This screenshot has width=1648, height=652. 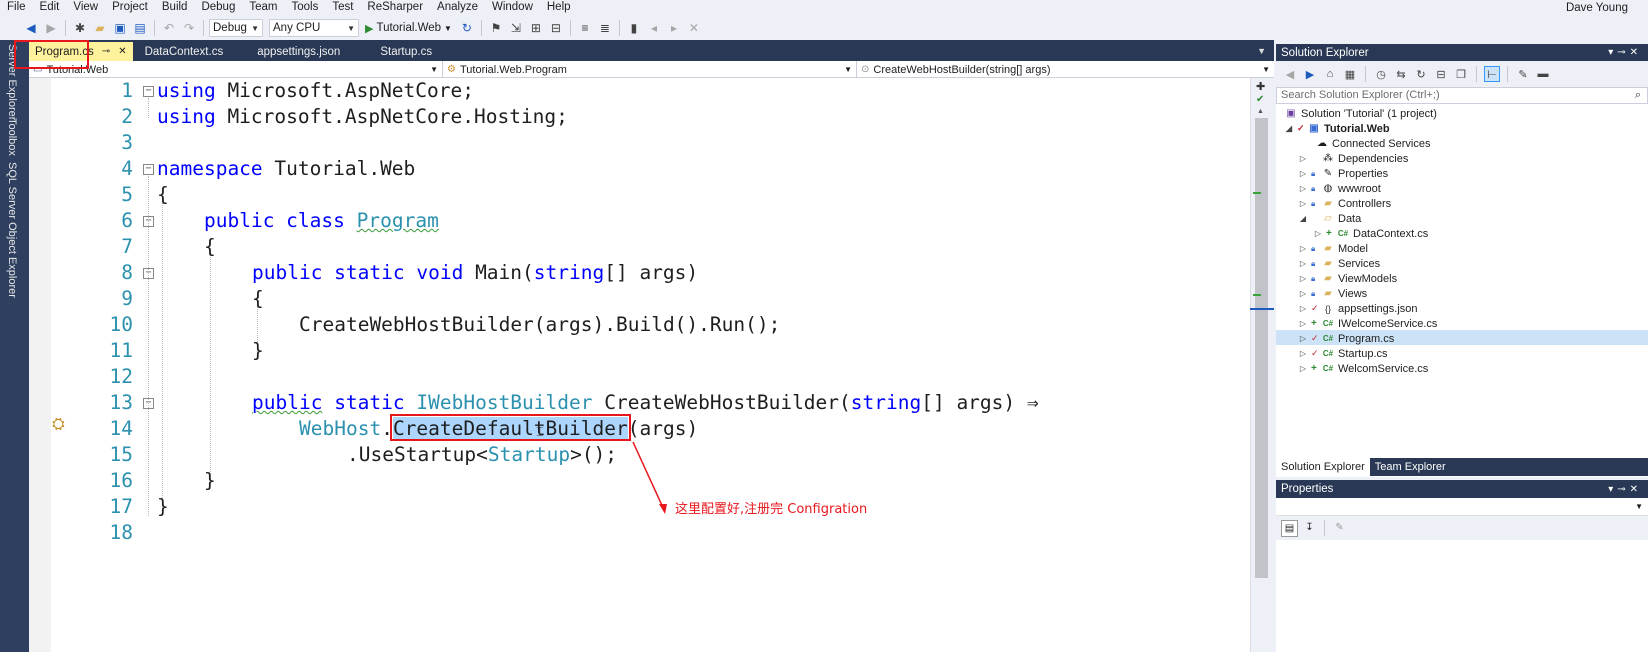 I want to click on save-icon: ▣, so click(x=120, y=28).